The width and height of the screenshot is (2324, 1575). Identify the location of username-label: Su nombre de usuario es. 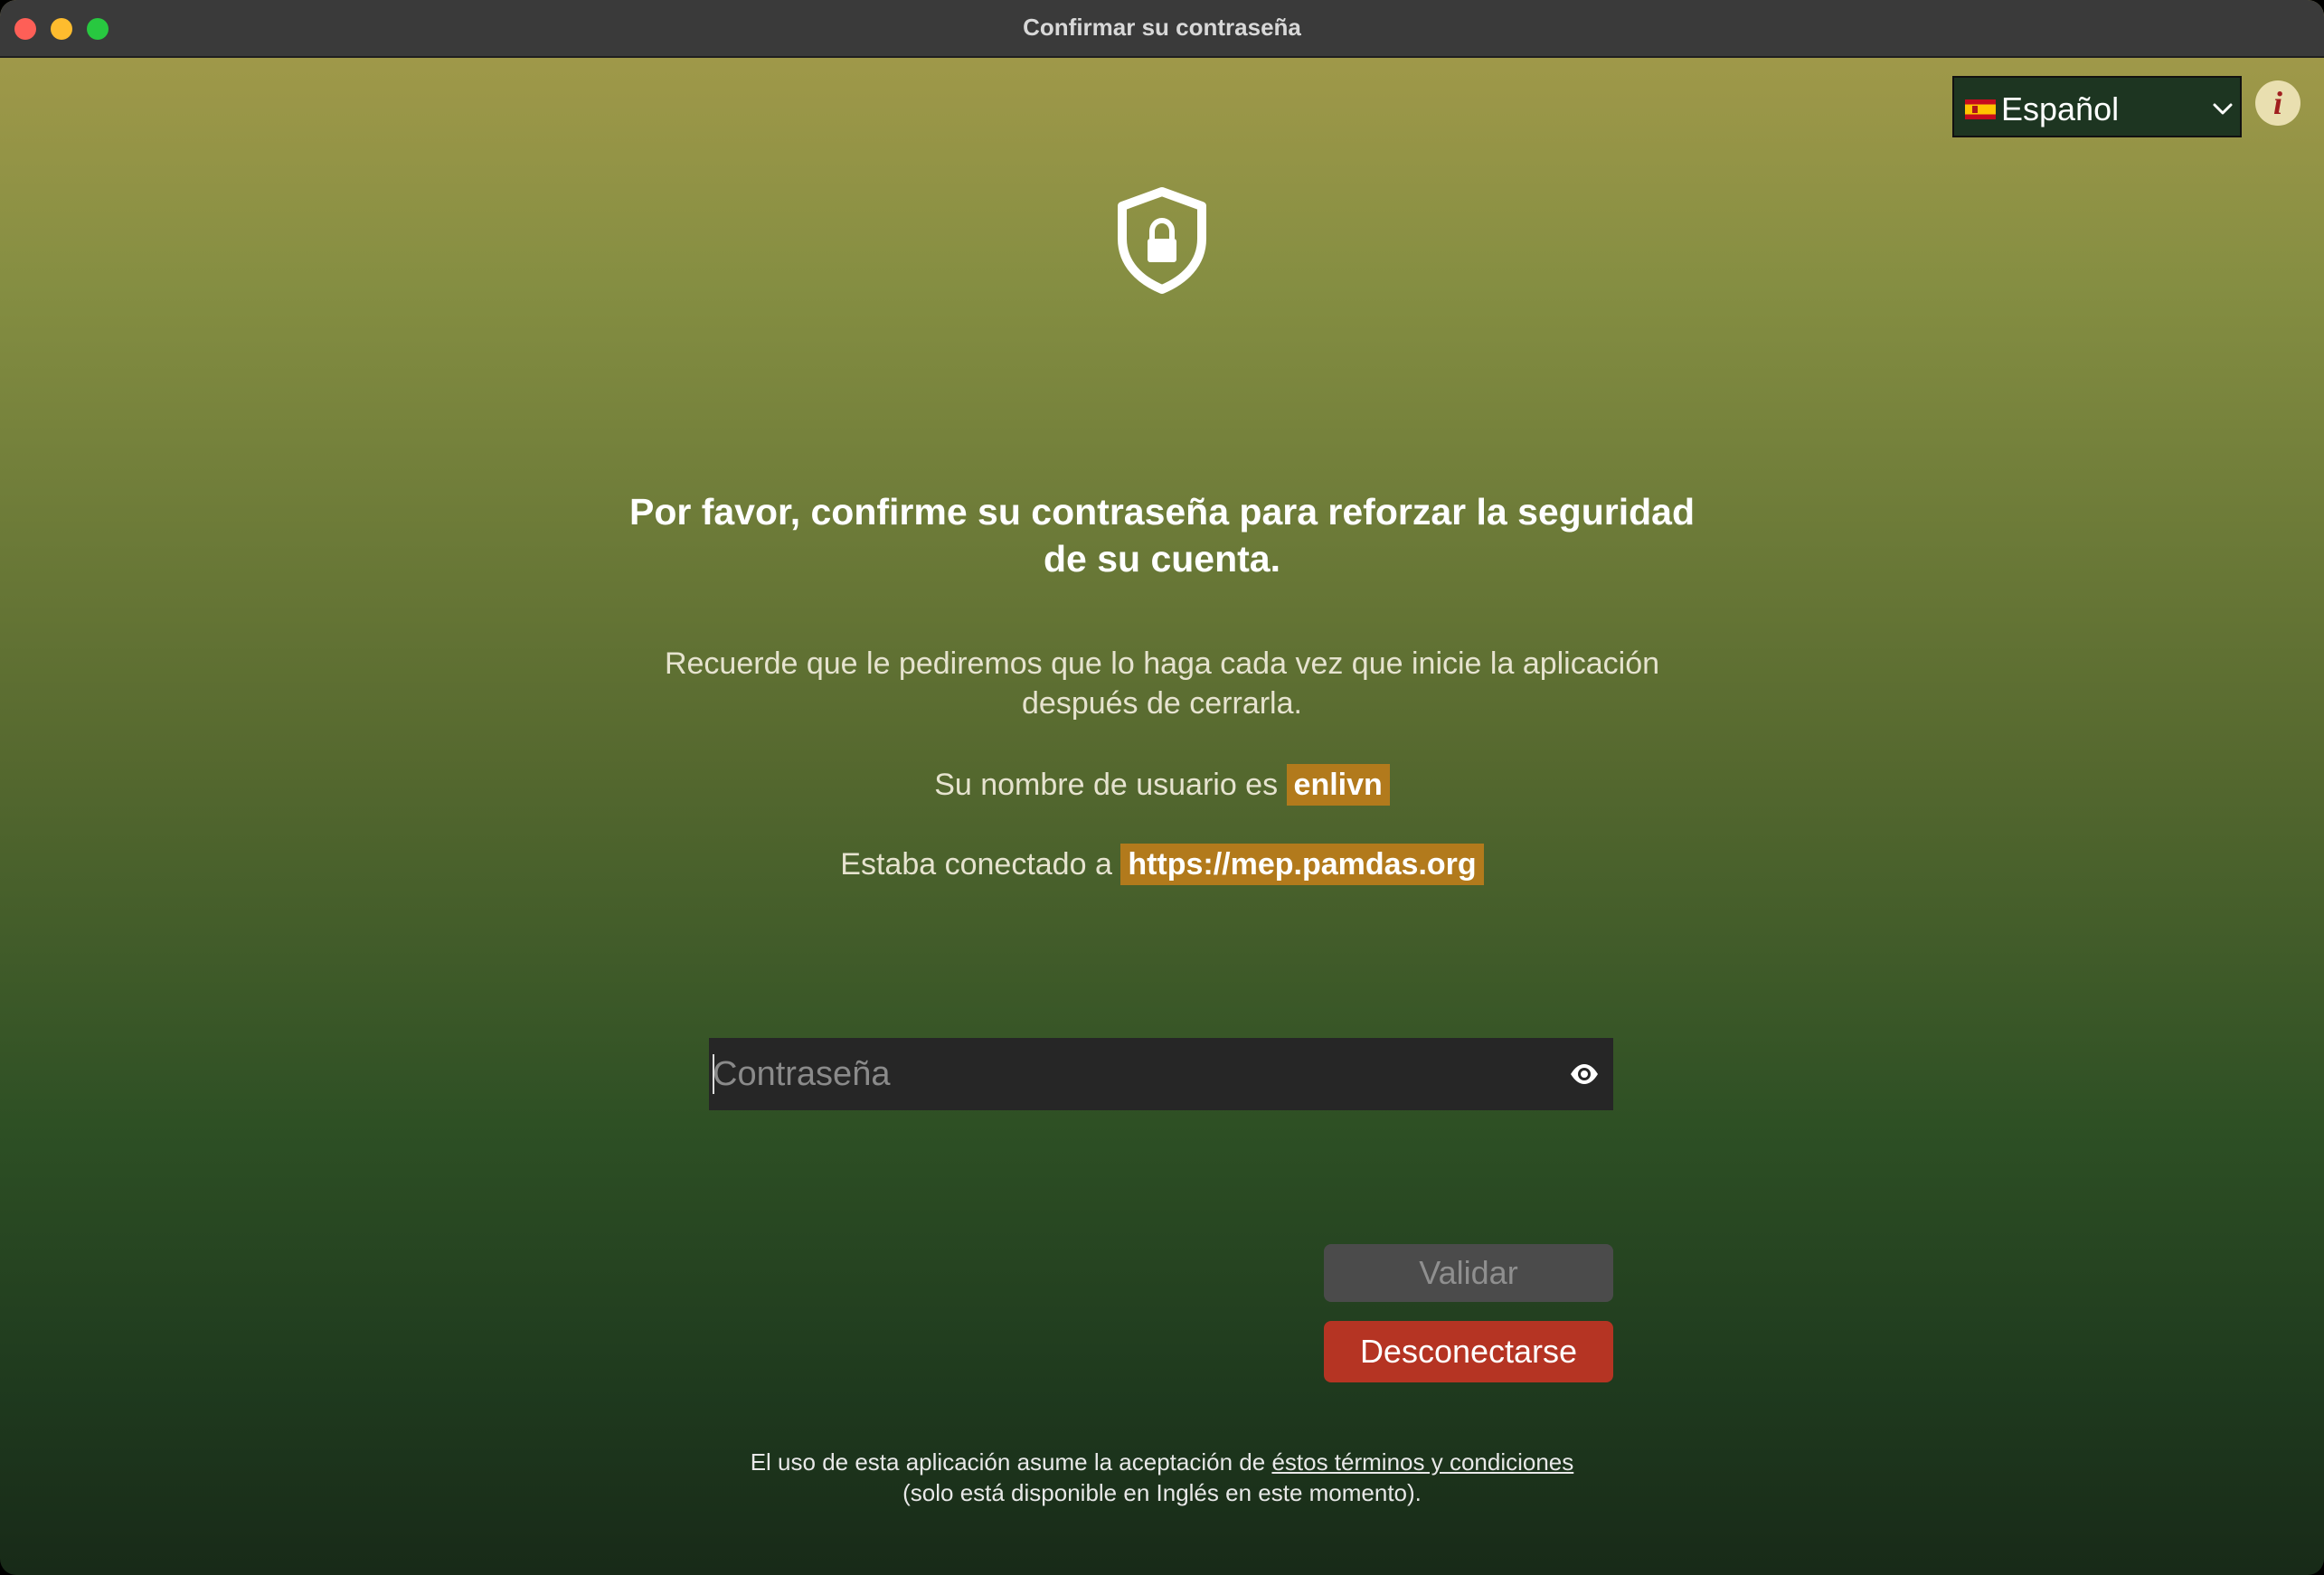
(1106, 785).